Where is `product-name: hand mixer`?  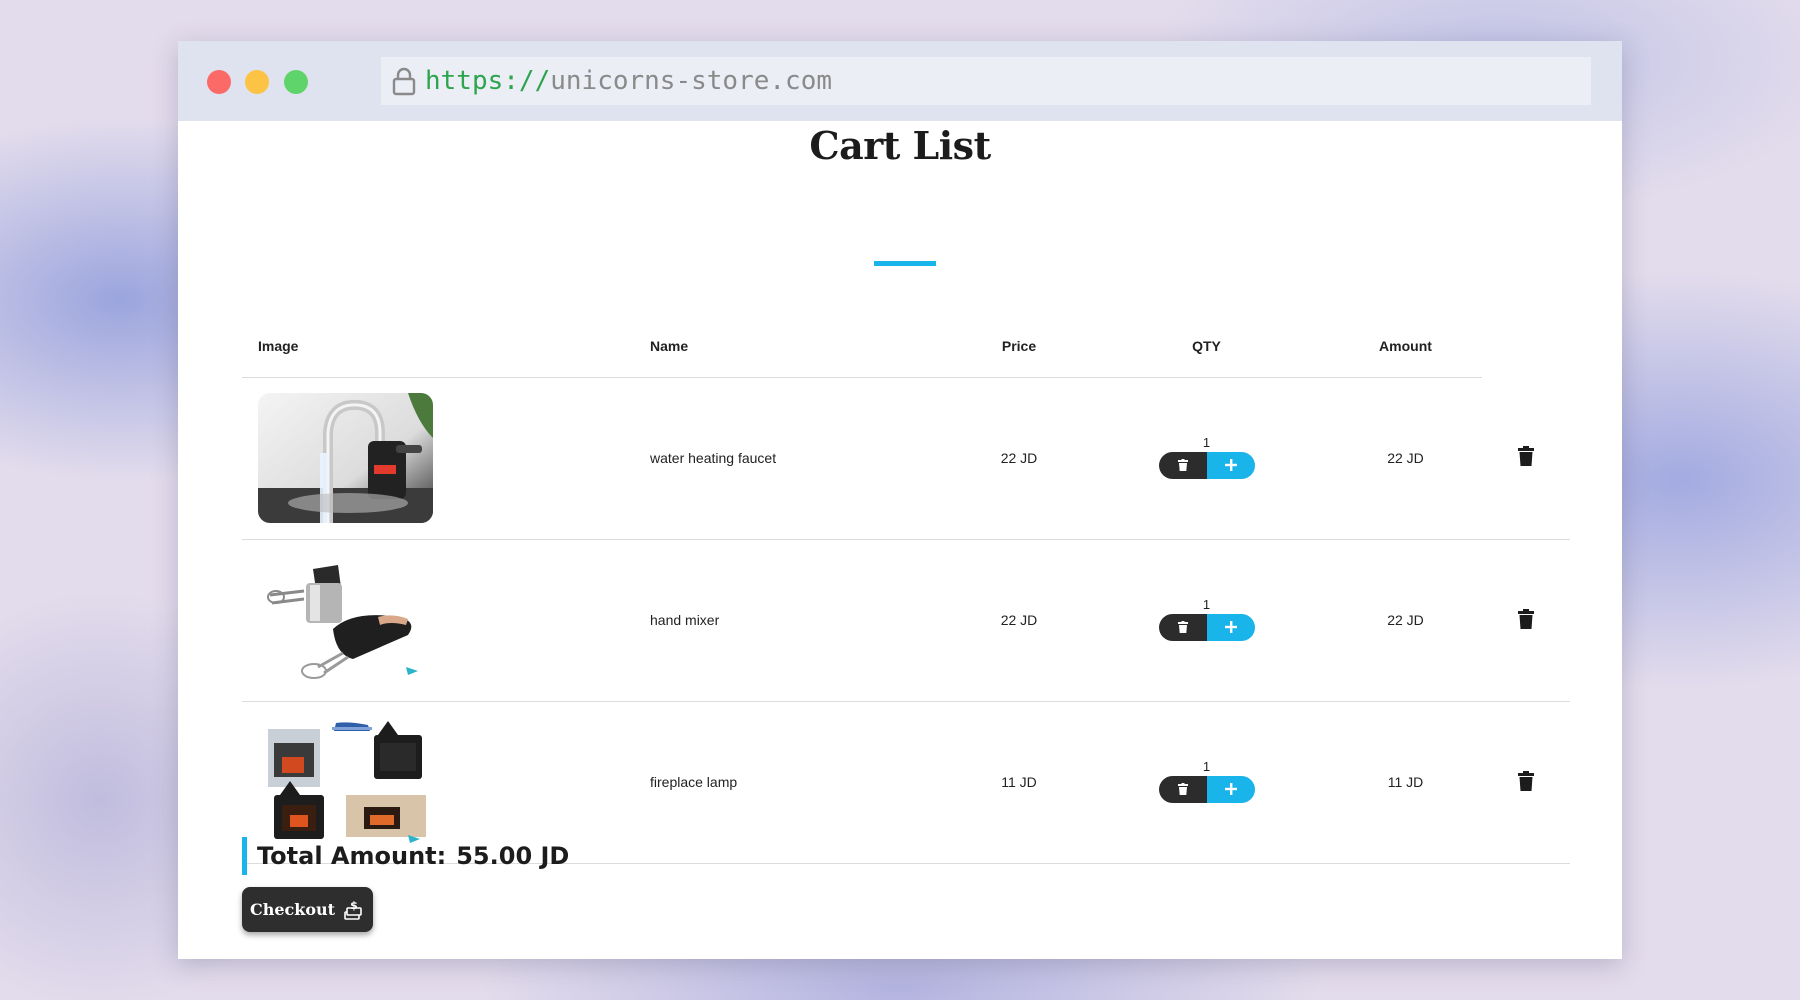 product-name: hand mixer is located at coordinates (794, 620).